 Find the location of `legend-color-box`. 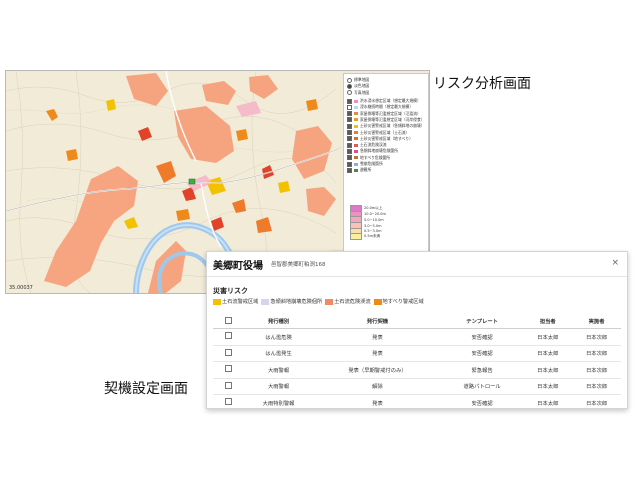

legend-color-box is located at coordinates (356, 237).